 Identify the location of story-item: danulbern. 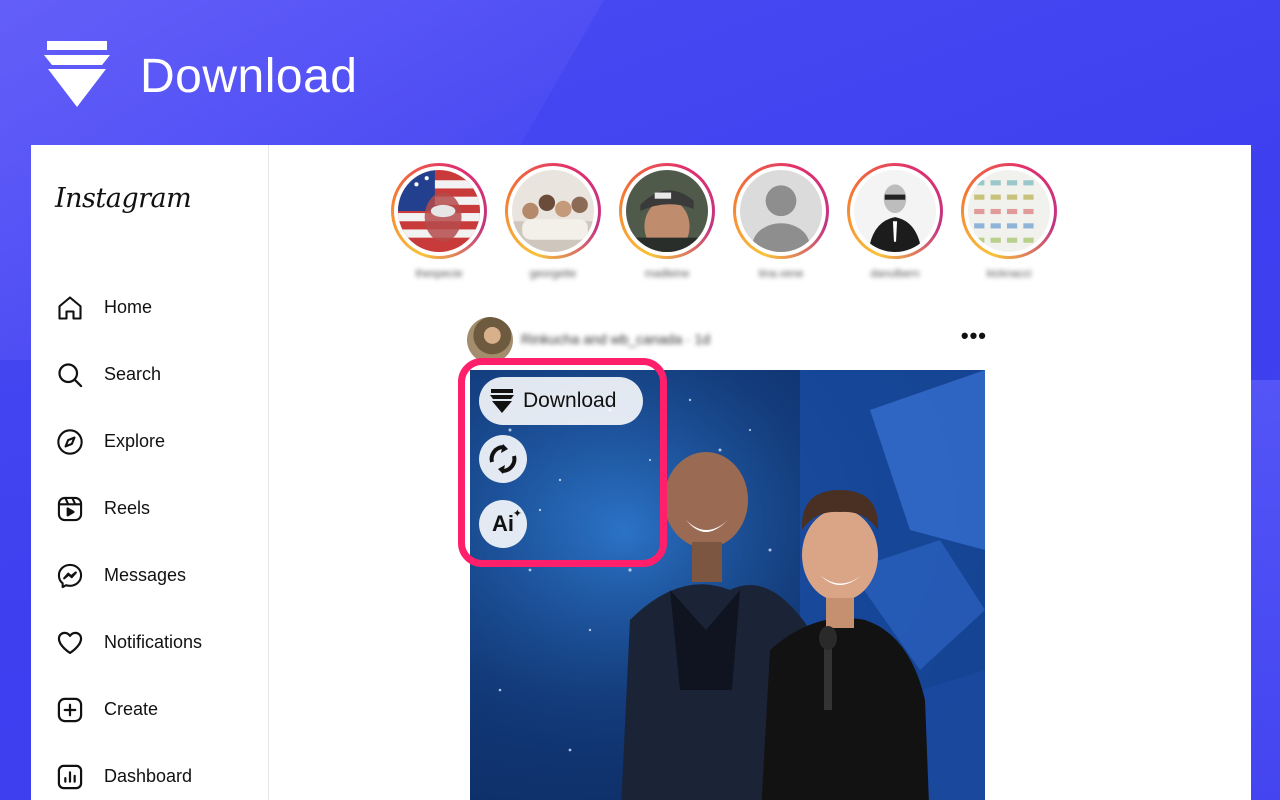
(895, 221).